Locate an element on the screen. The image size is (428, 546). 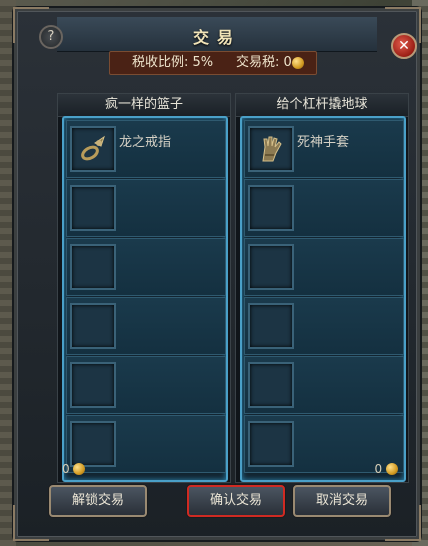
question-mark-icon: ? is located at coordinates (51, 36).